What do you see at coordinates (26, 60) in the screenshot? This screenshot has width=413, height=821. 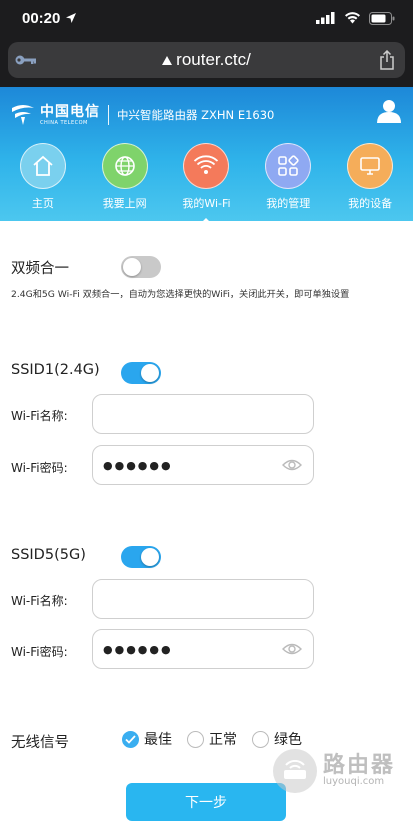 I see `key-icon` at bounding box center [26, 60].